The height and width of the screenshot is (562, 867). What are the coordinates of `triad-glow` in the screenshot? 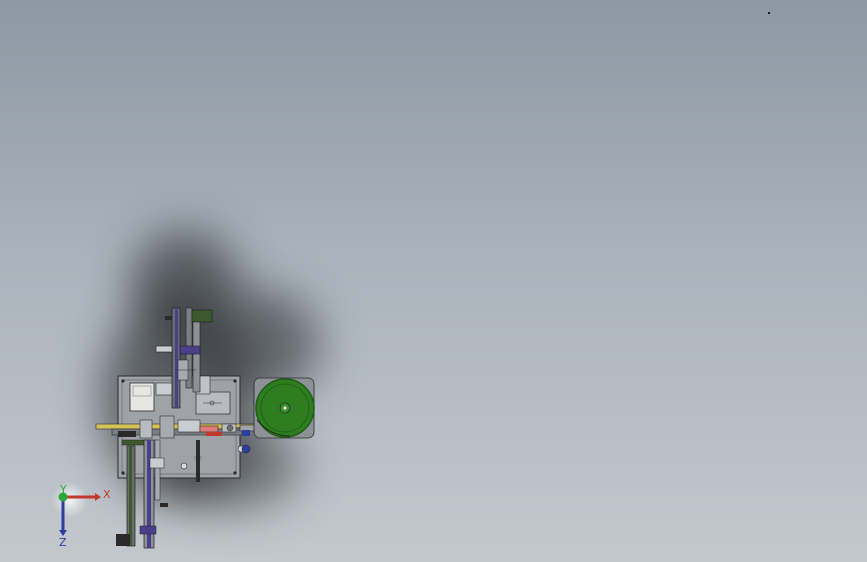 It's located at (70, 500).